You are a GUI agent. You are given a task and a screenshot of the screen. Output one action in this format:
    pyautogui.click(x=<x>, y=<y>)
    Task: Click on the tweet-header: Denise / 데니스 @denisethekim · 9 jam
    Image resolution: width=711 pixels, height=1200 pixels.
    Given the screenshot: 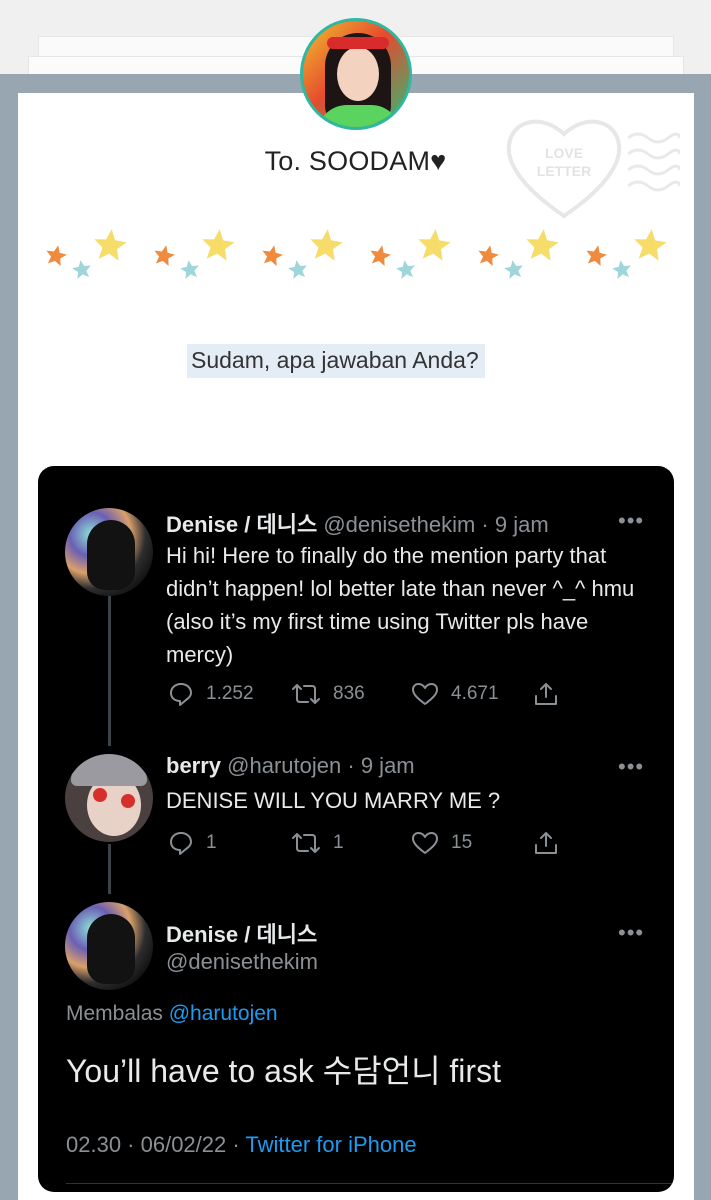 What is the action you would take?
    pyautogui.click(x=357, y=523)
    